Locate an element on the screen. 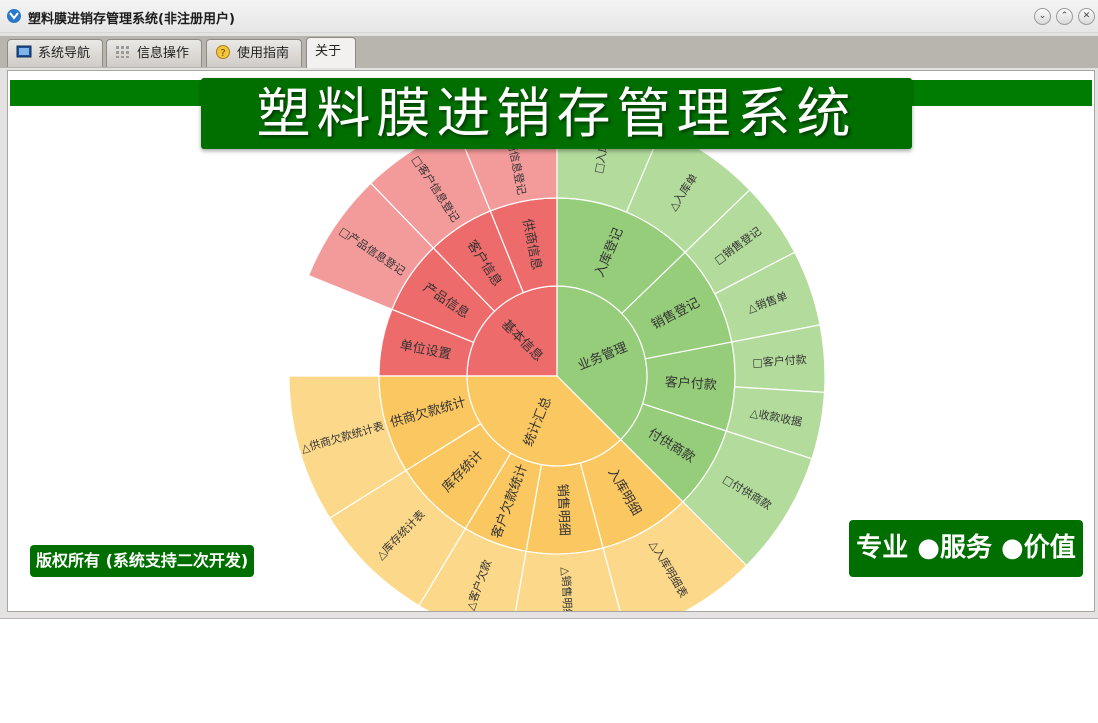  tab-user-guide: ? 使用指南 is located at coordinates (254, 53).